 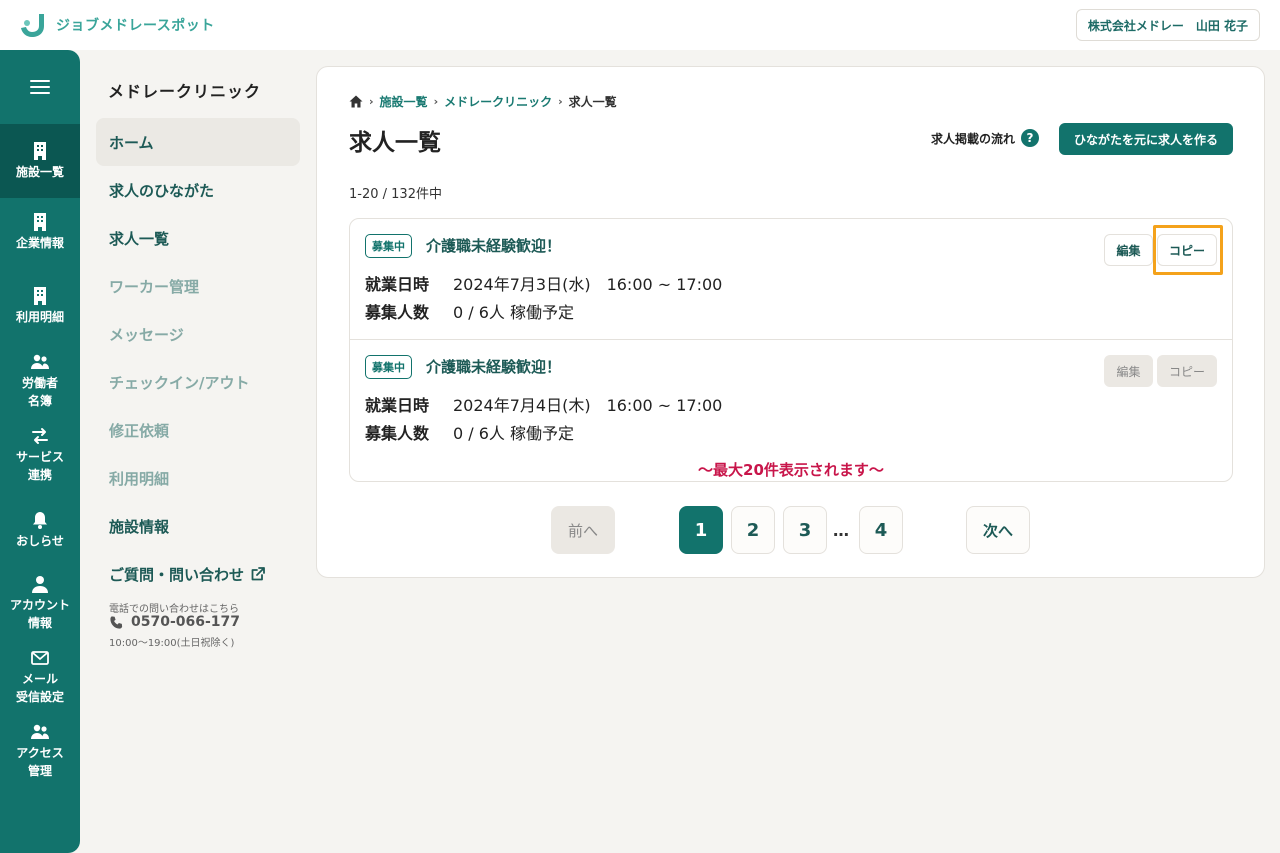 I want to click on logo-icon, so click(x=32, y=25).